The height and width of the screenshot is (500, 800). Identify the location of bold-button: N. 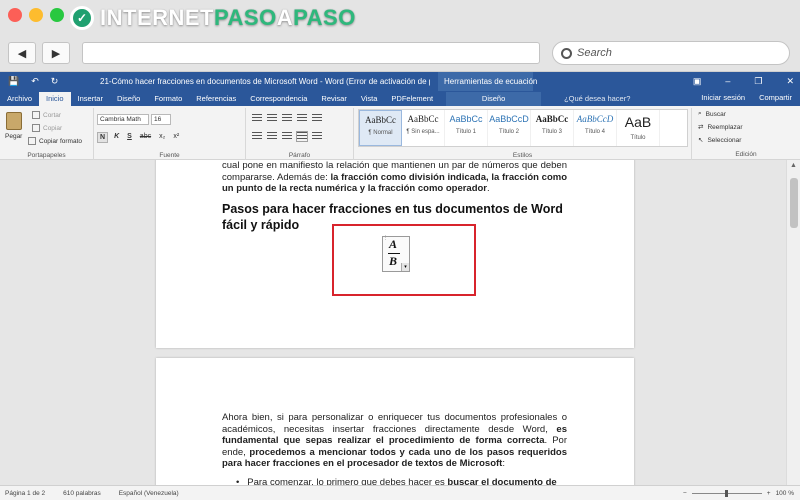
(103, 137).